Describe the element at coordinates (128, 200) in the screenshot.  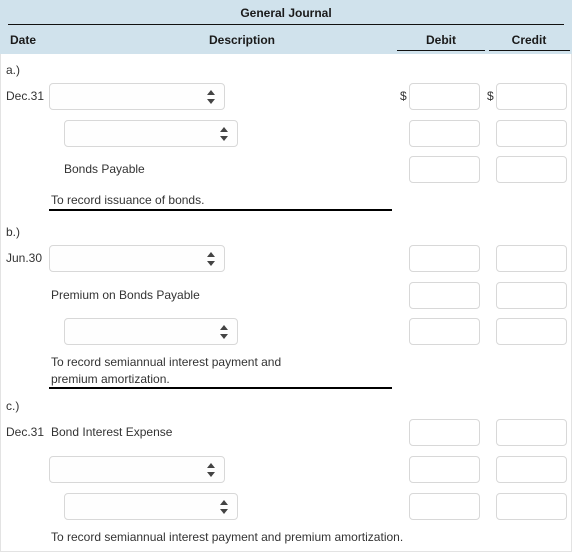
I see `entry-memo: To record issuance of bonds.` at that location.